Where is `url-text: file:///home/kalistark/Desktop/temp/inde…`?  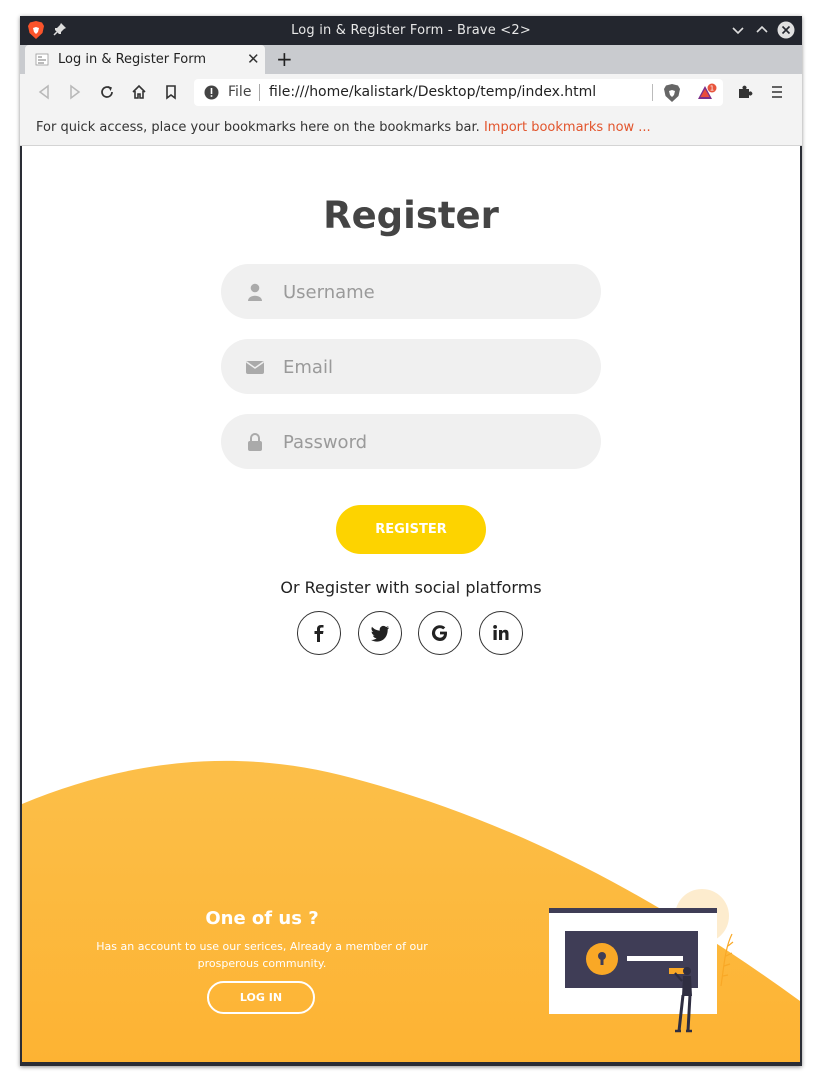
url-text: file:///home/kalistark/Desktop/temp/inde… is located at coordinates (432, 92).